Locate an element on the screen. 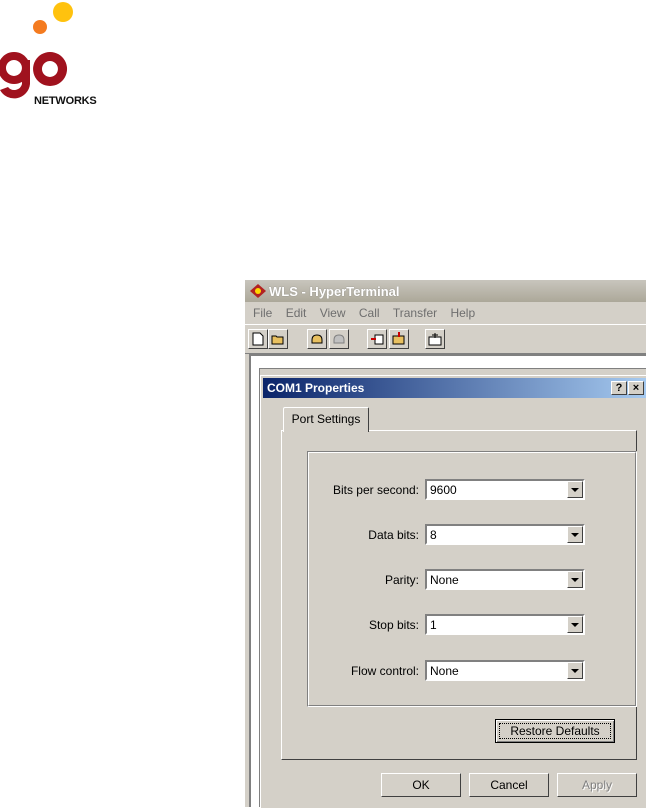 This screenshot has width=646, height=808. disconnect-button is located at coordinates (339, 339).